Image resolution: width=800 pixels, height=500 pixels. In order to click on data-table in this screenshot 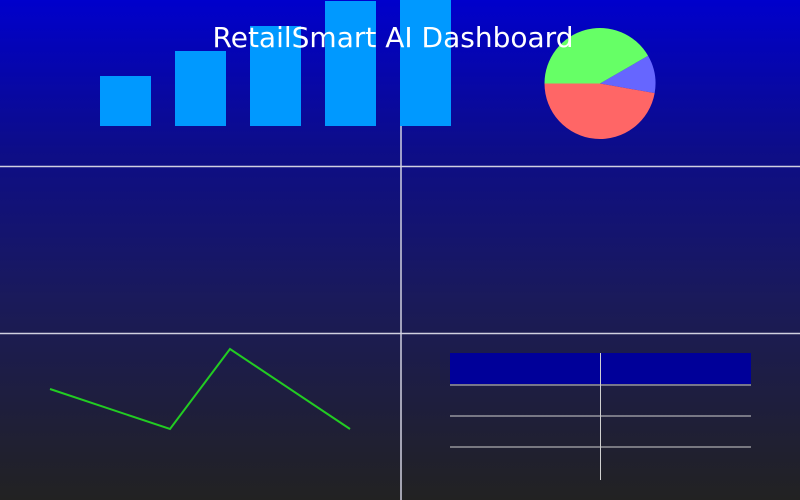, I will do `click(600, 416)`.